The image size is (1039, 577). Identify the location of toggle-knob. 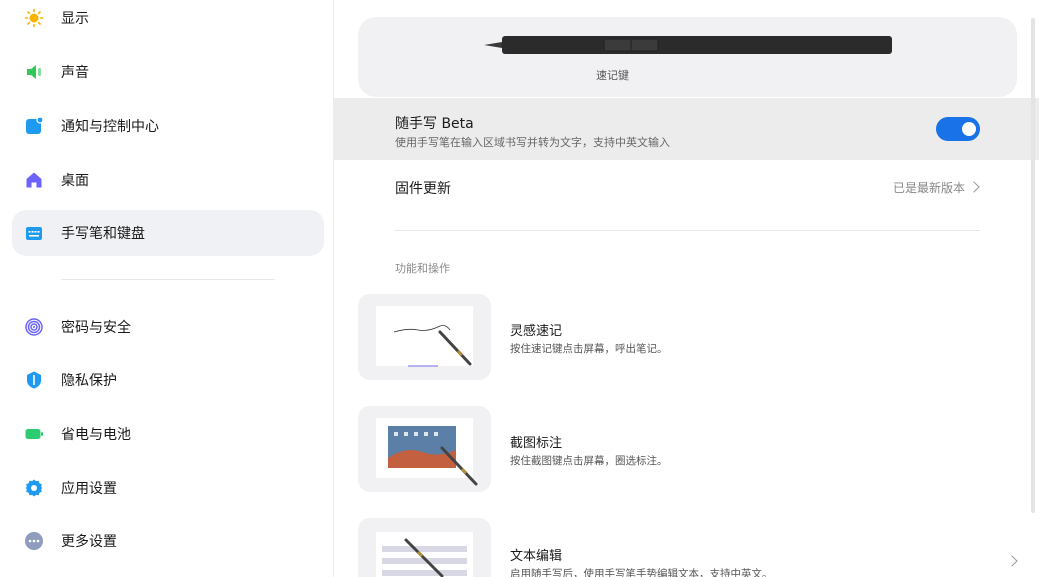
(969, 129).